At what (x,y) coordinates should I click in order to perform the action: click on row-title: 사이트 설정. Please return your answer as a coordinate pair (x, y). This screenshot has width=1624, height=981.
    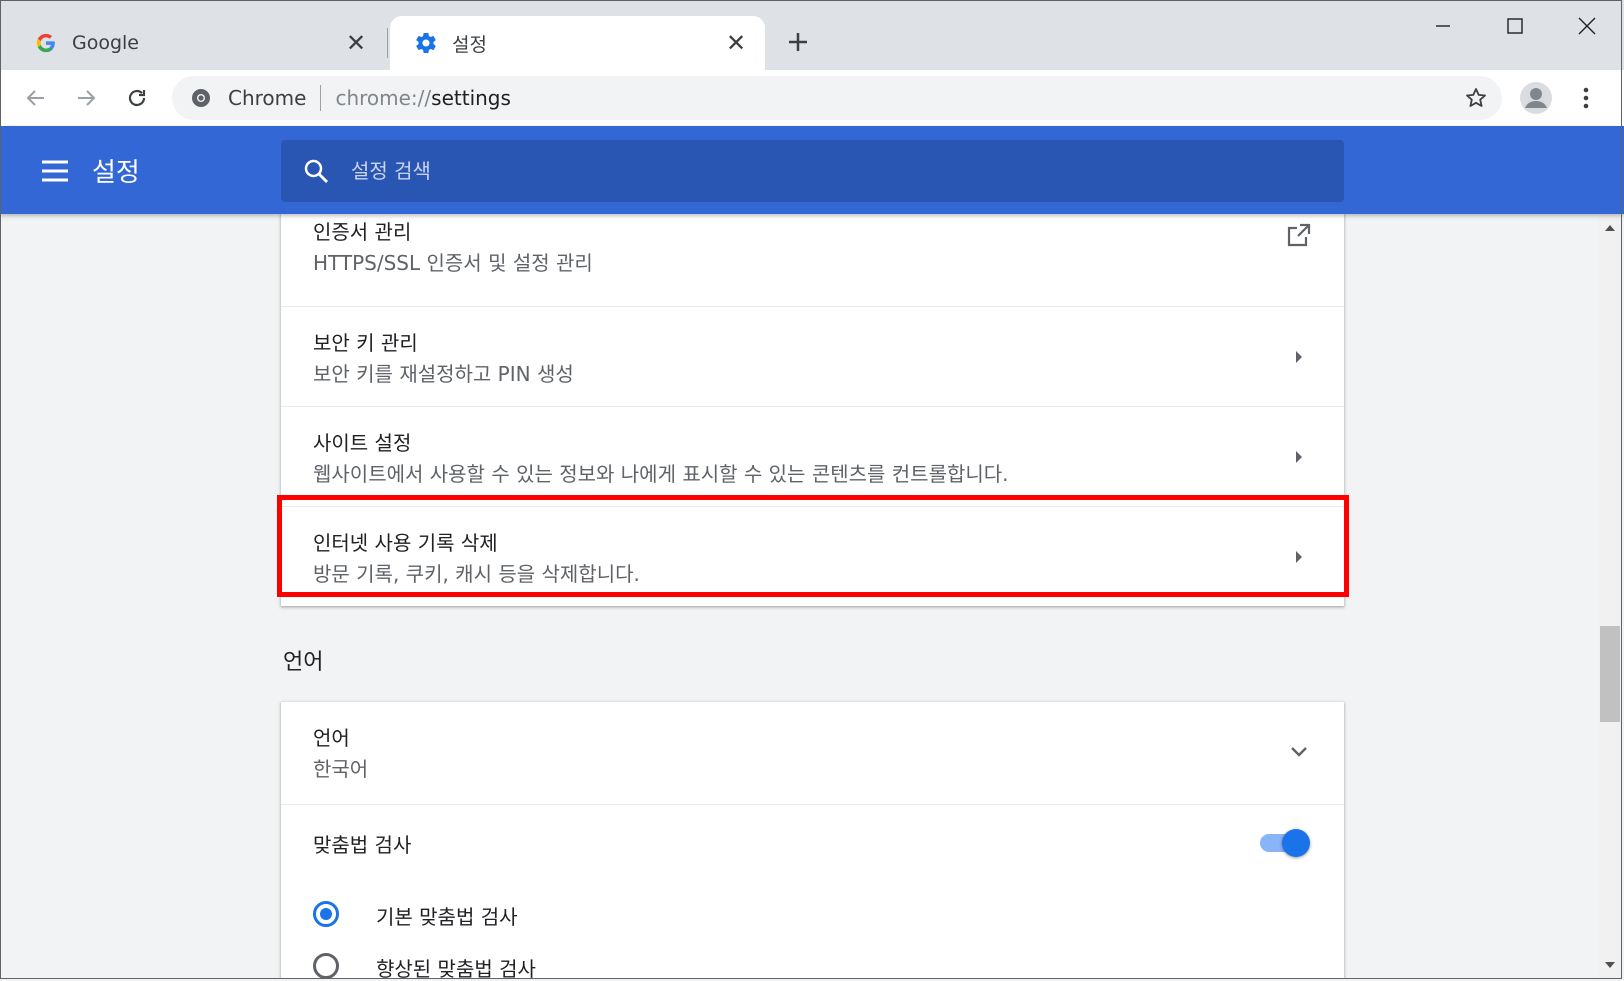
    Looking at the image, I should click on (362, 443).